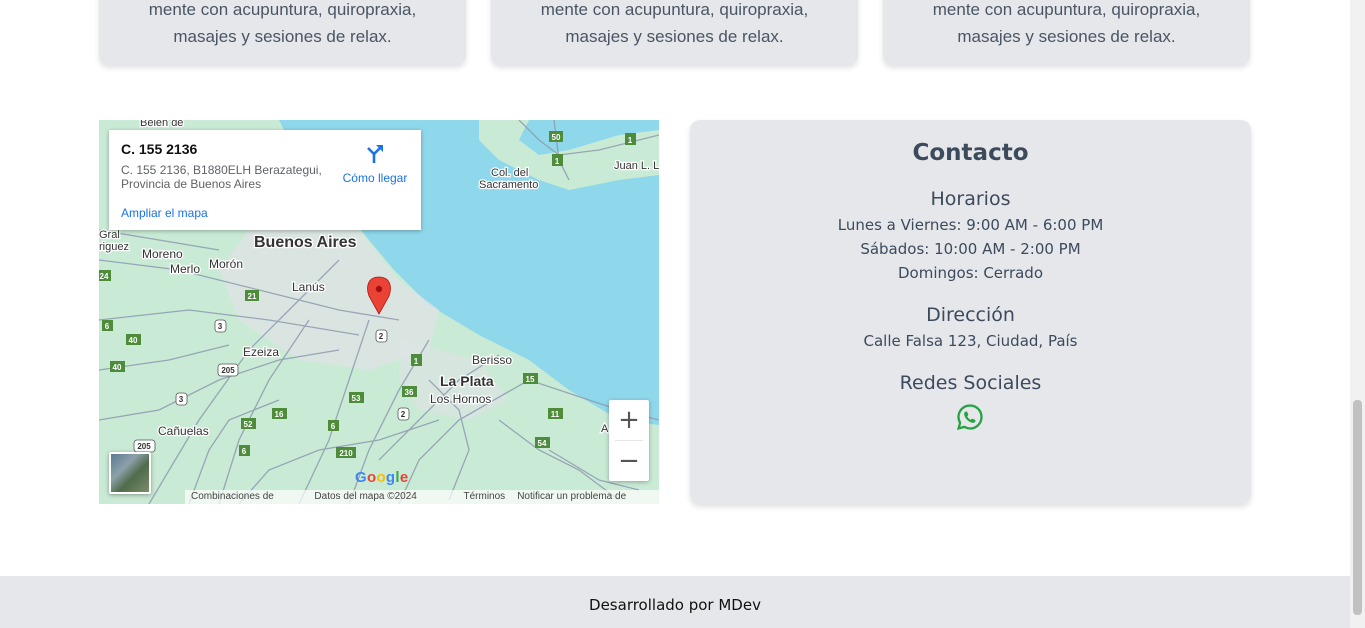 The width and height of the screenshot is (1365, 628). Describe the element at coordinates (629, 420) in the screenshot. I see `zoom-in-button: +` at that location.